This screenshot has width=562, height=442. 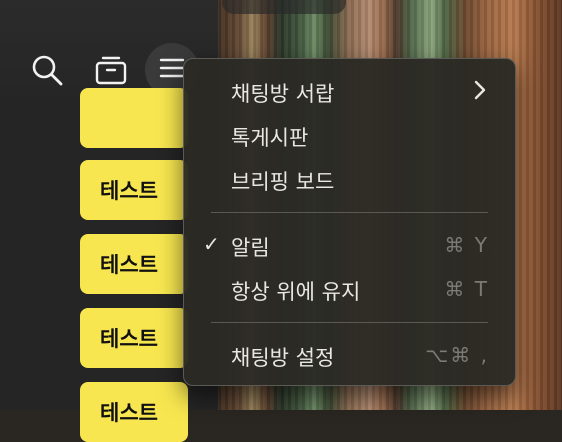 What do you see at coordinates (466, 245) in the screenshot?
I see `menu-item-shortcut: ⌘ Y` at bounding box center [466, 245].